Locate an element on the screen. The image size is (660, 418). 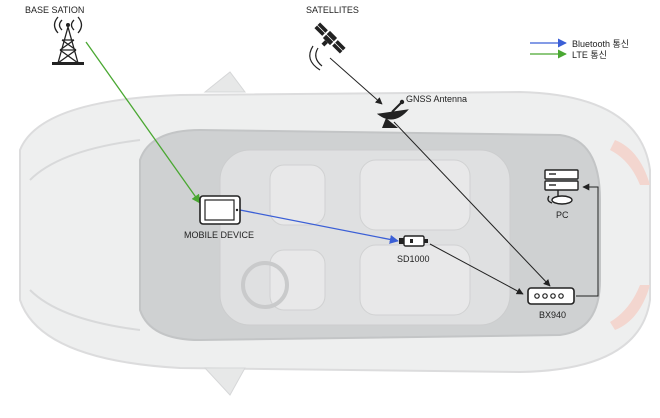
pc-label: PC is located at coordinates (562, 215).